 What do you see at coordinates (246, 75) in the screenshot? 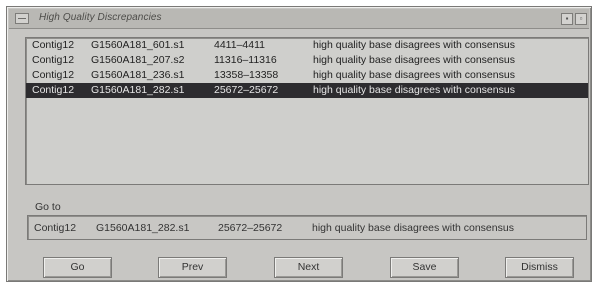
I see `position-range: 13358–13358` at bounding box center [246, 75].